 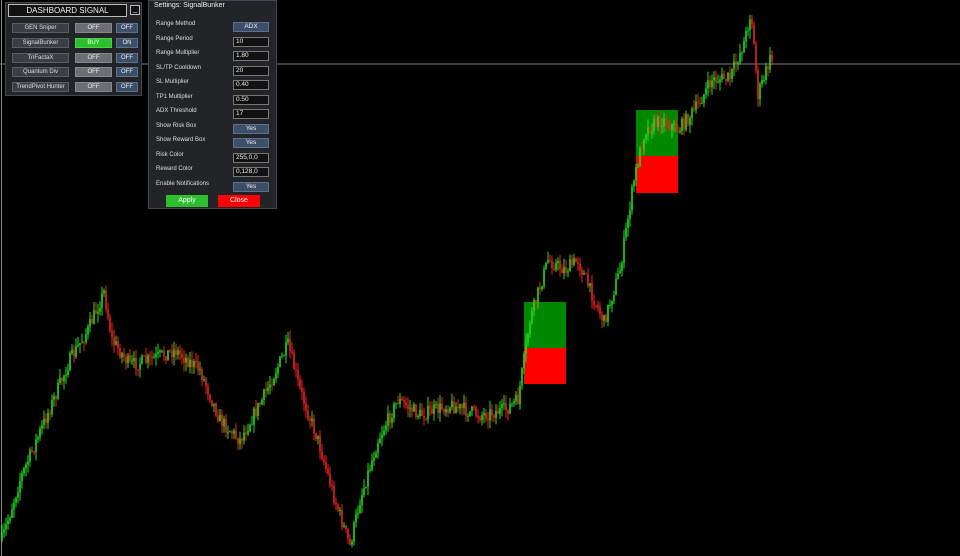 I want to click on indicator-name: SignalBunker, so click(x=40, y=43).